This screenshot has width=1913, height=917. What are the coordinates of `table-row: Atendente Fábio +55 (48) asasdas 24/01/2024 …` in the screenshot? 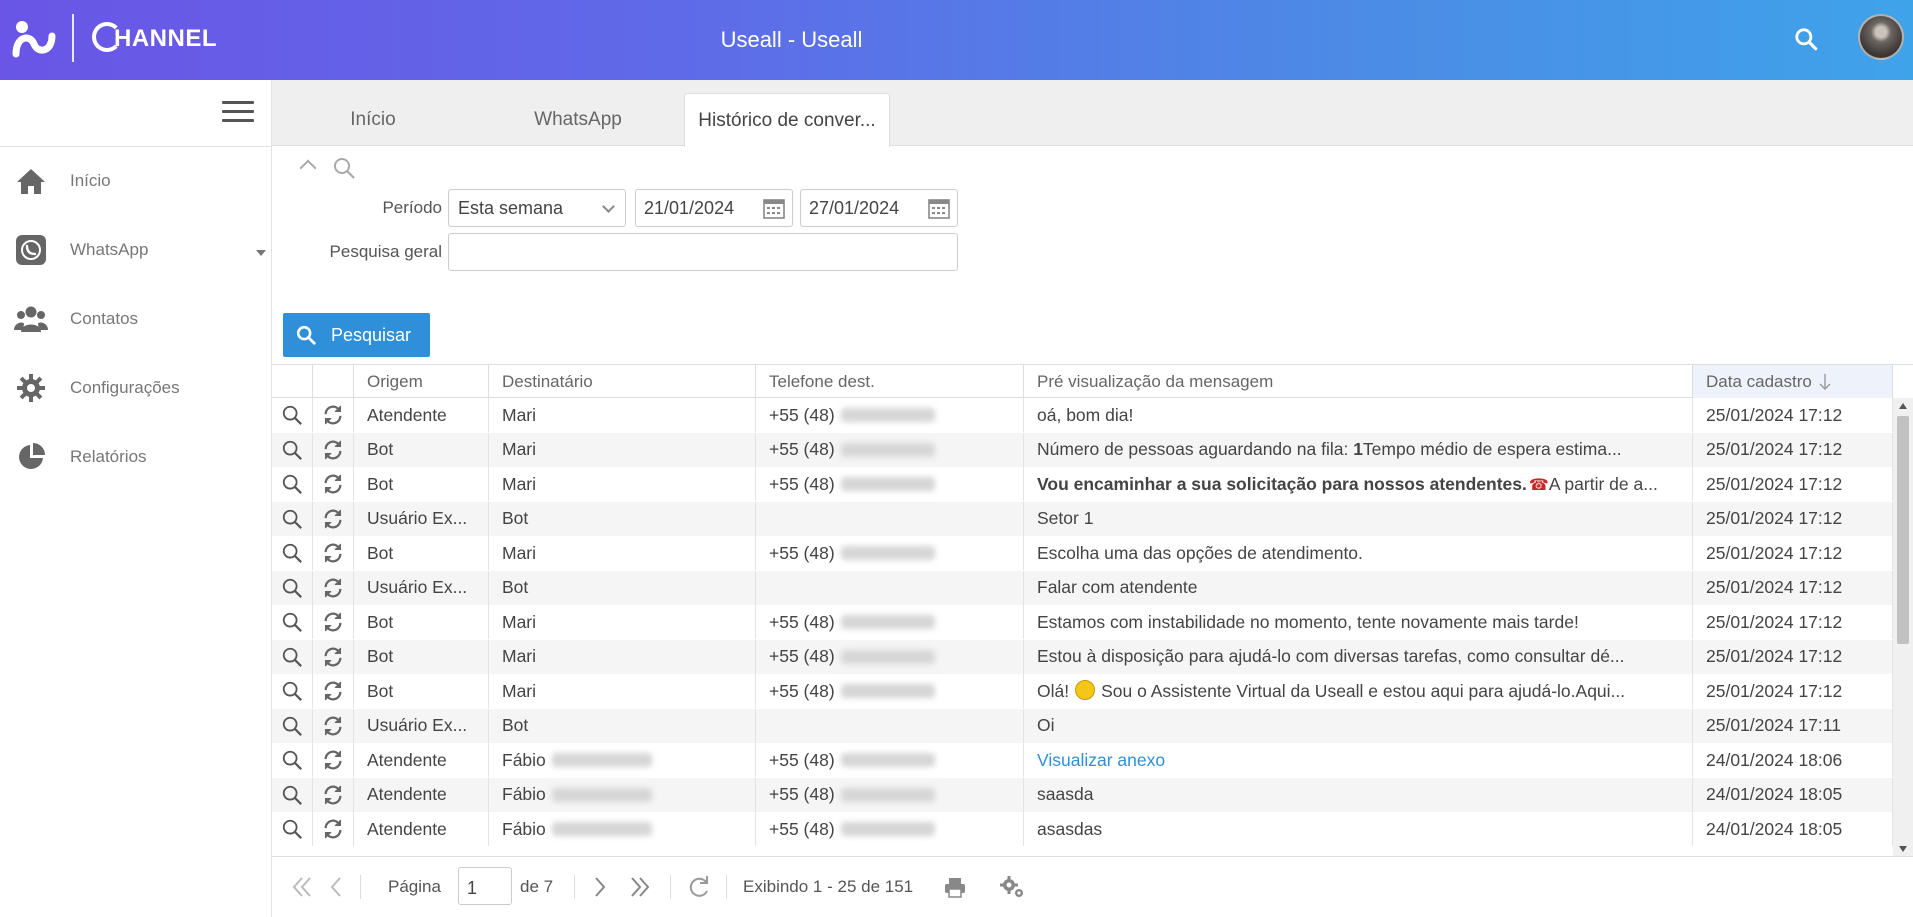 It's located at (1082, 829).